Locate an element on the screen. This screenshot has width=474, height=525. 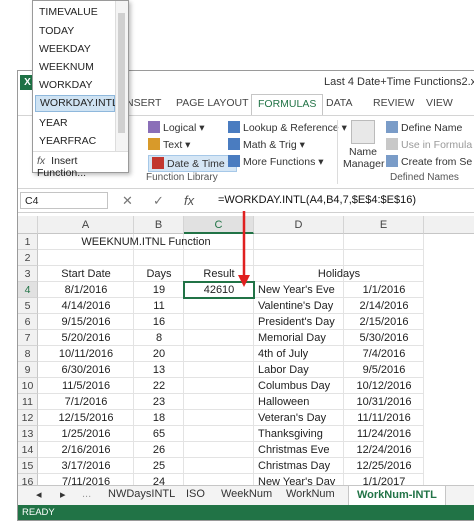
holiday-date-cell: 2/15/2016 is located at coordinates (384, 322).